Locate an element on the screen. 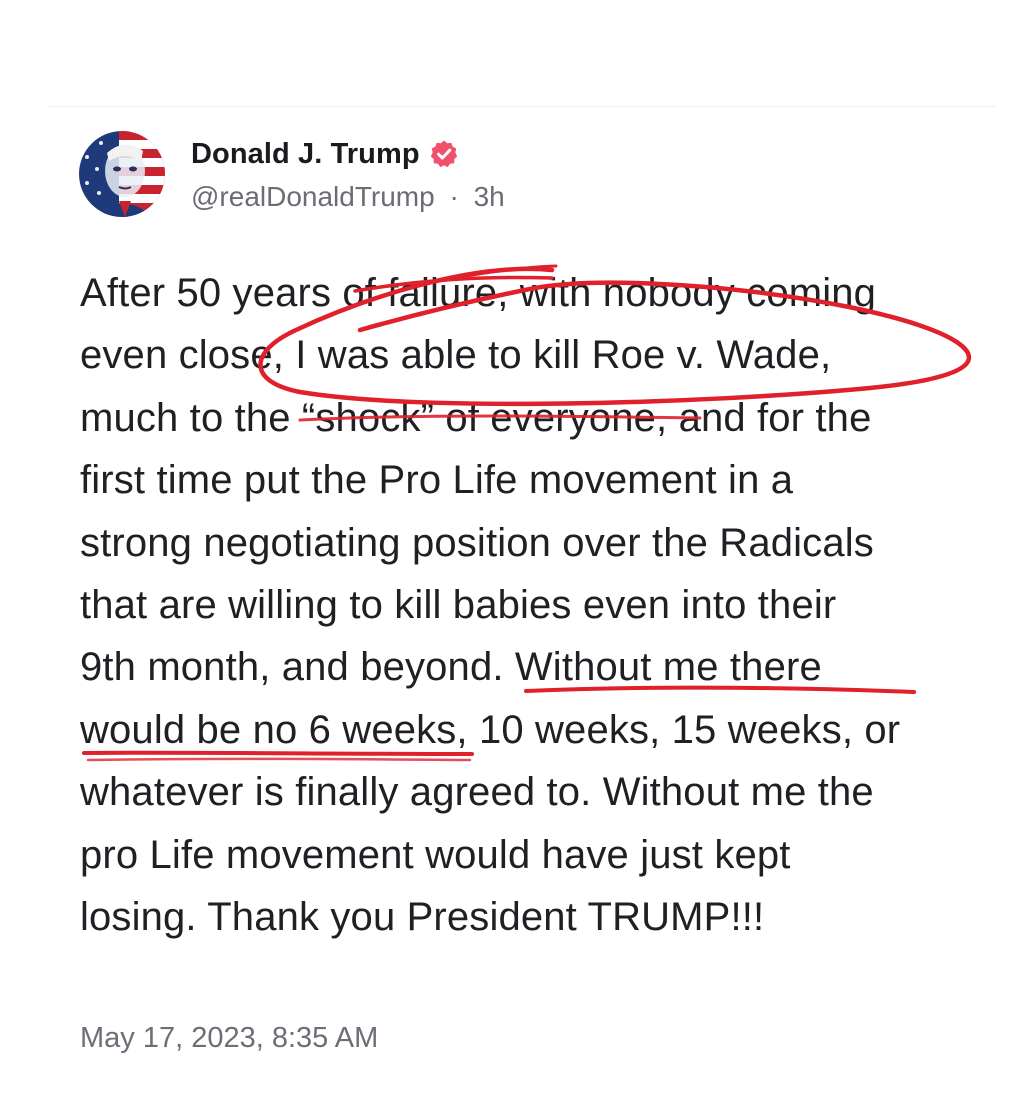  handle-row: @realDonaldTrump · 3h is located at coordinates (348, 197).